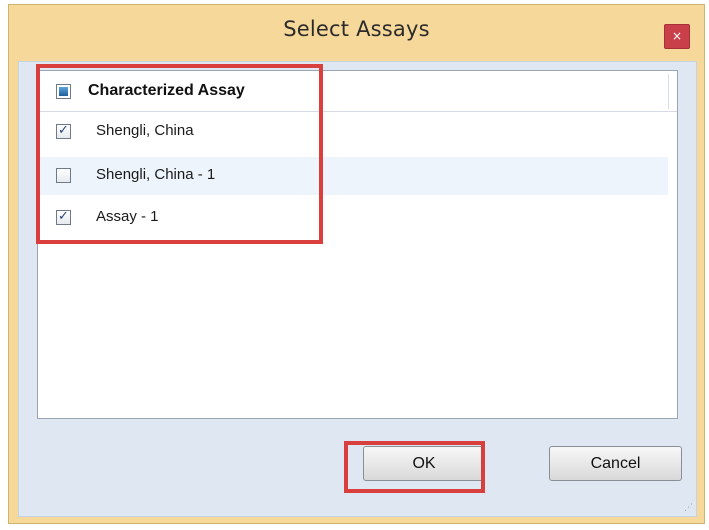  Describe the element at coordinates (668, 91) in the screenshot. I see `column-divider` at that location.